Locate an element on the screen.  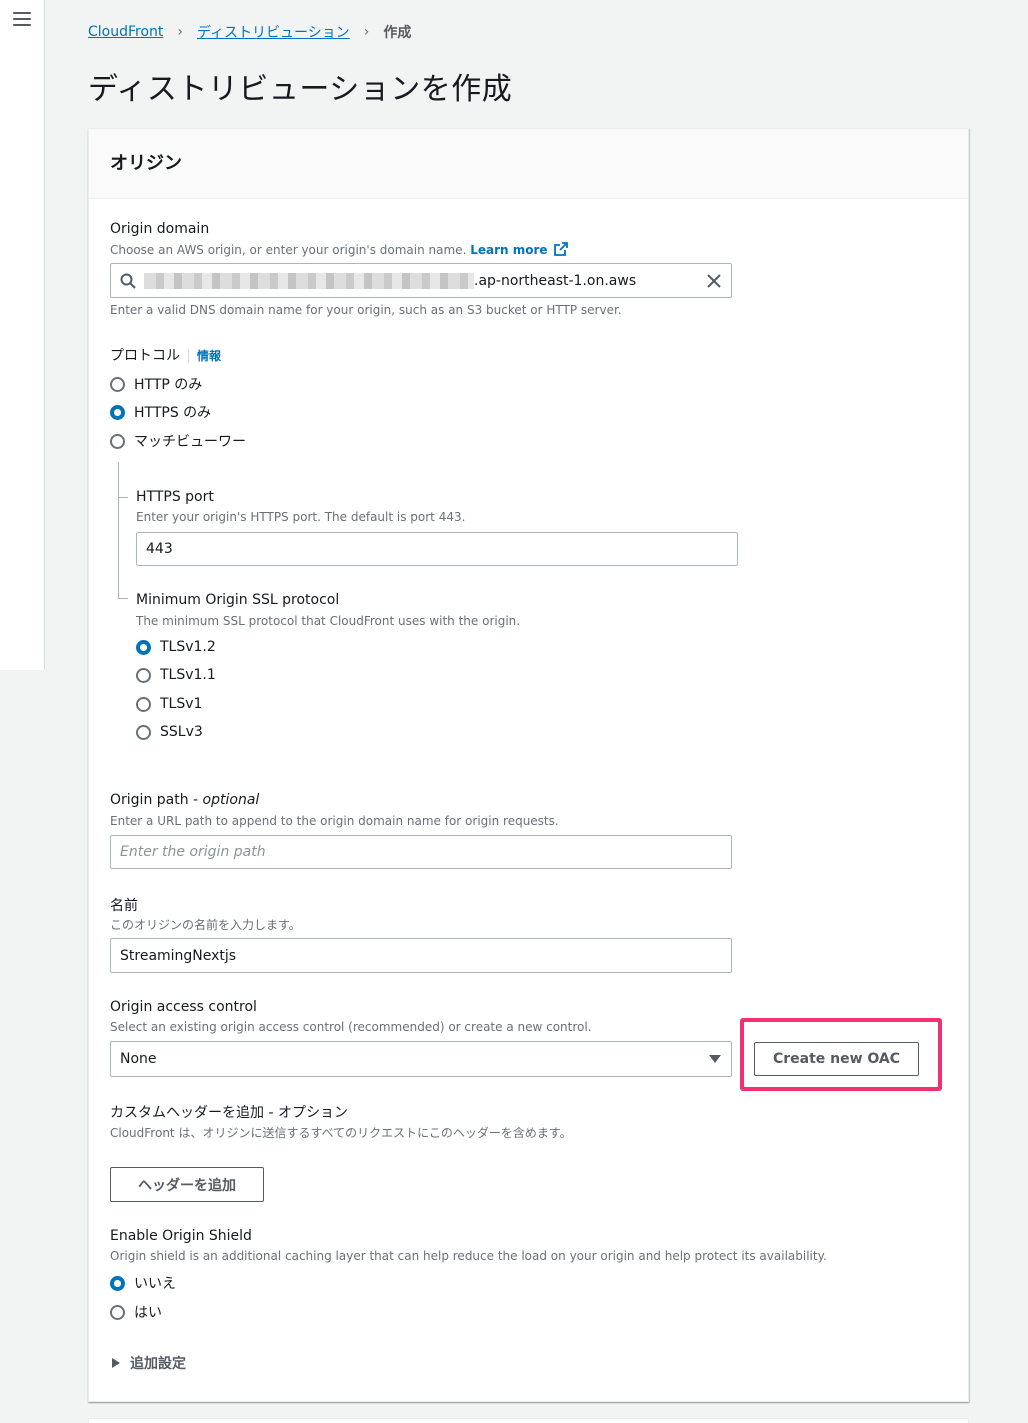
caret-right-icon is located at coordinates (116, 1363).